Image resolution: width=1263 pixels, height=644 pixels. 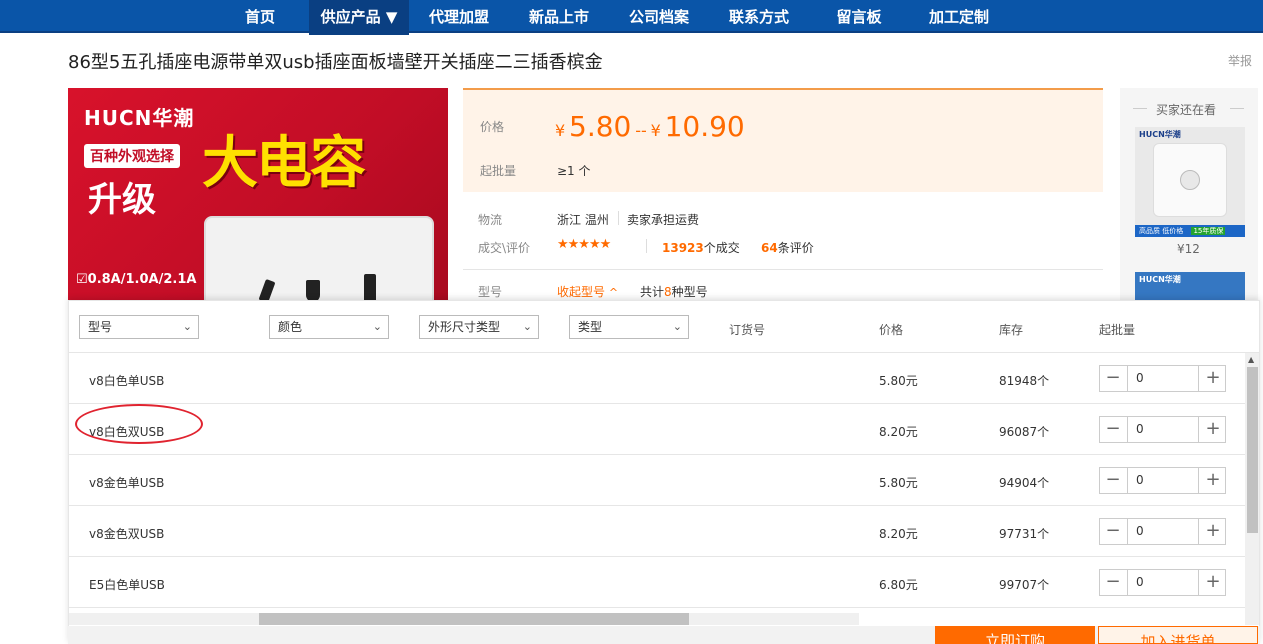 What do you see at coordinates (132, 156) in the screenshot?
I see `image-tag: 百种外观选择` at bounding box center [132, 156].